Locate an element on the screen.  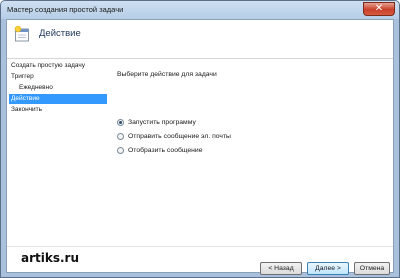
option-label: Отправить сообщение эл. почты is located at coordinates (179, 136).